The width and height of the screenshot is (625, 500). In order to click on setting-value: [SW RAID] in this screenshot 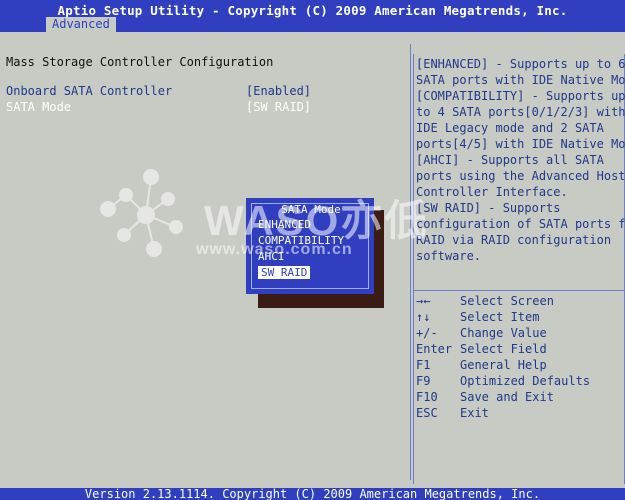, I will do `click(278, 107)`.